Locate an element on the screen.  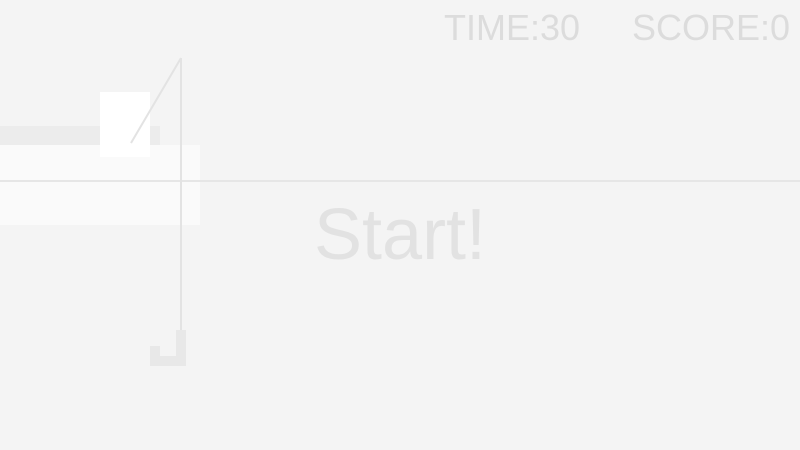
score-counter: SCORE:0 is located at coordinates (711, 27).